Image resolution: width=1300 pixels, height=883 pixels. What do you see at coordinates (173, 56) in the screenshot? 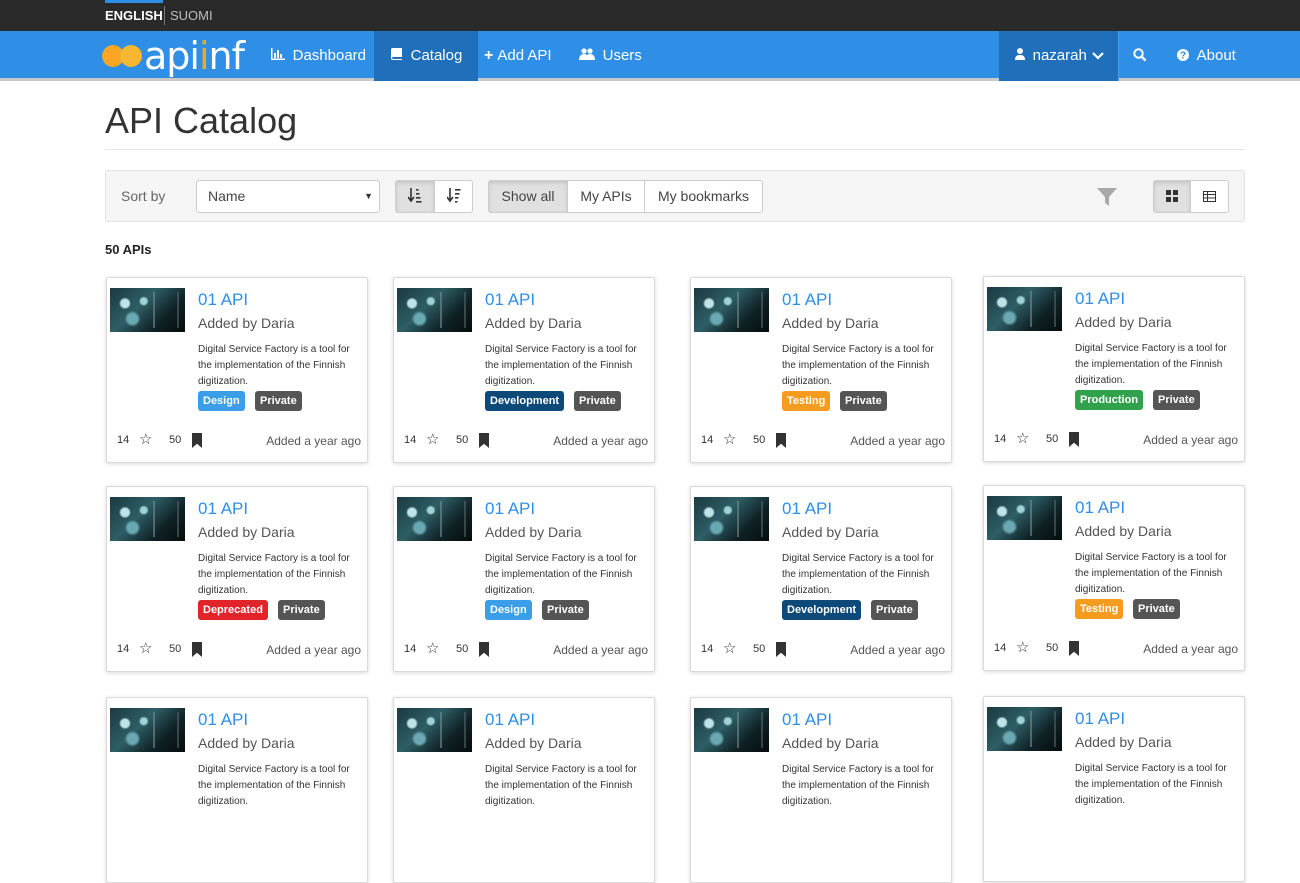
I see `apinf-logo: apiinf` at bounding box center [173, 56].